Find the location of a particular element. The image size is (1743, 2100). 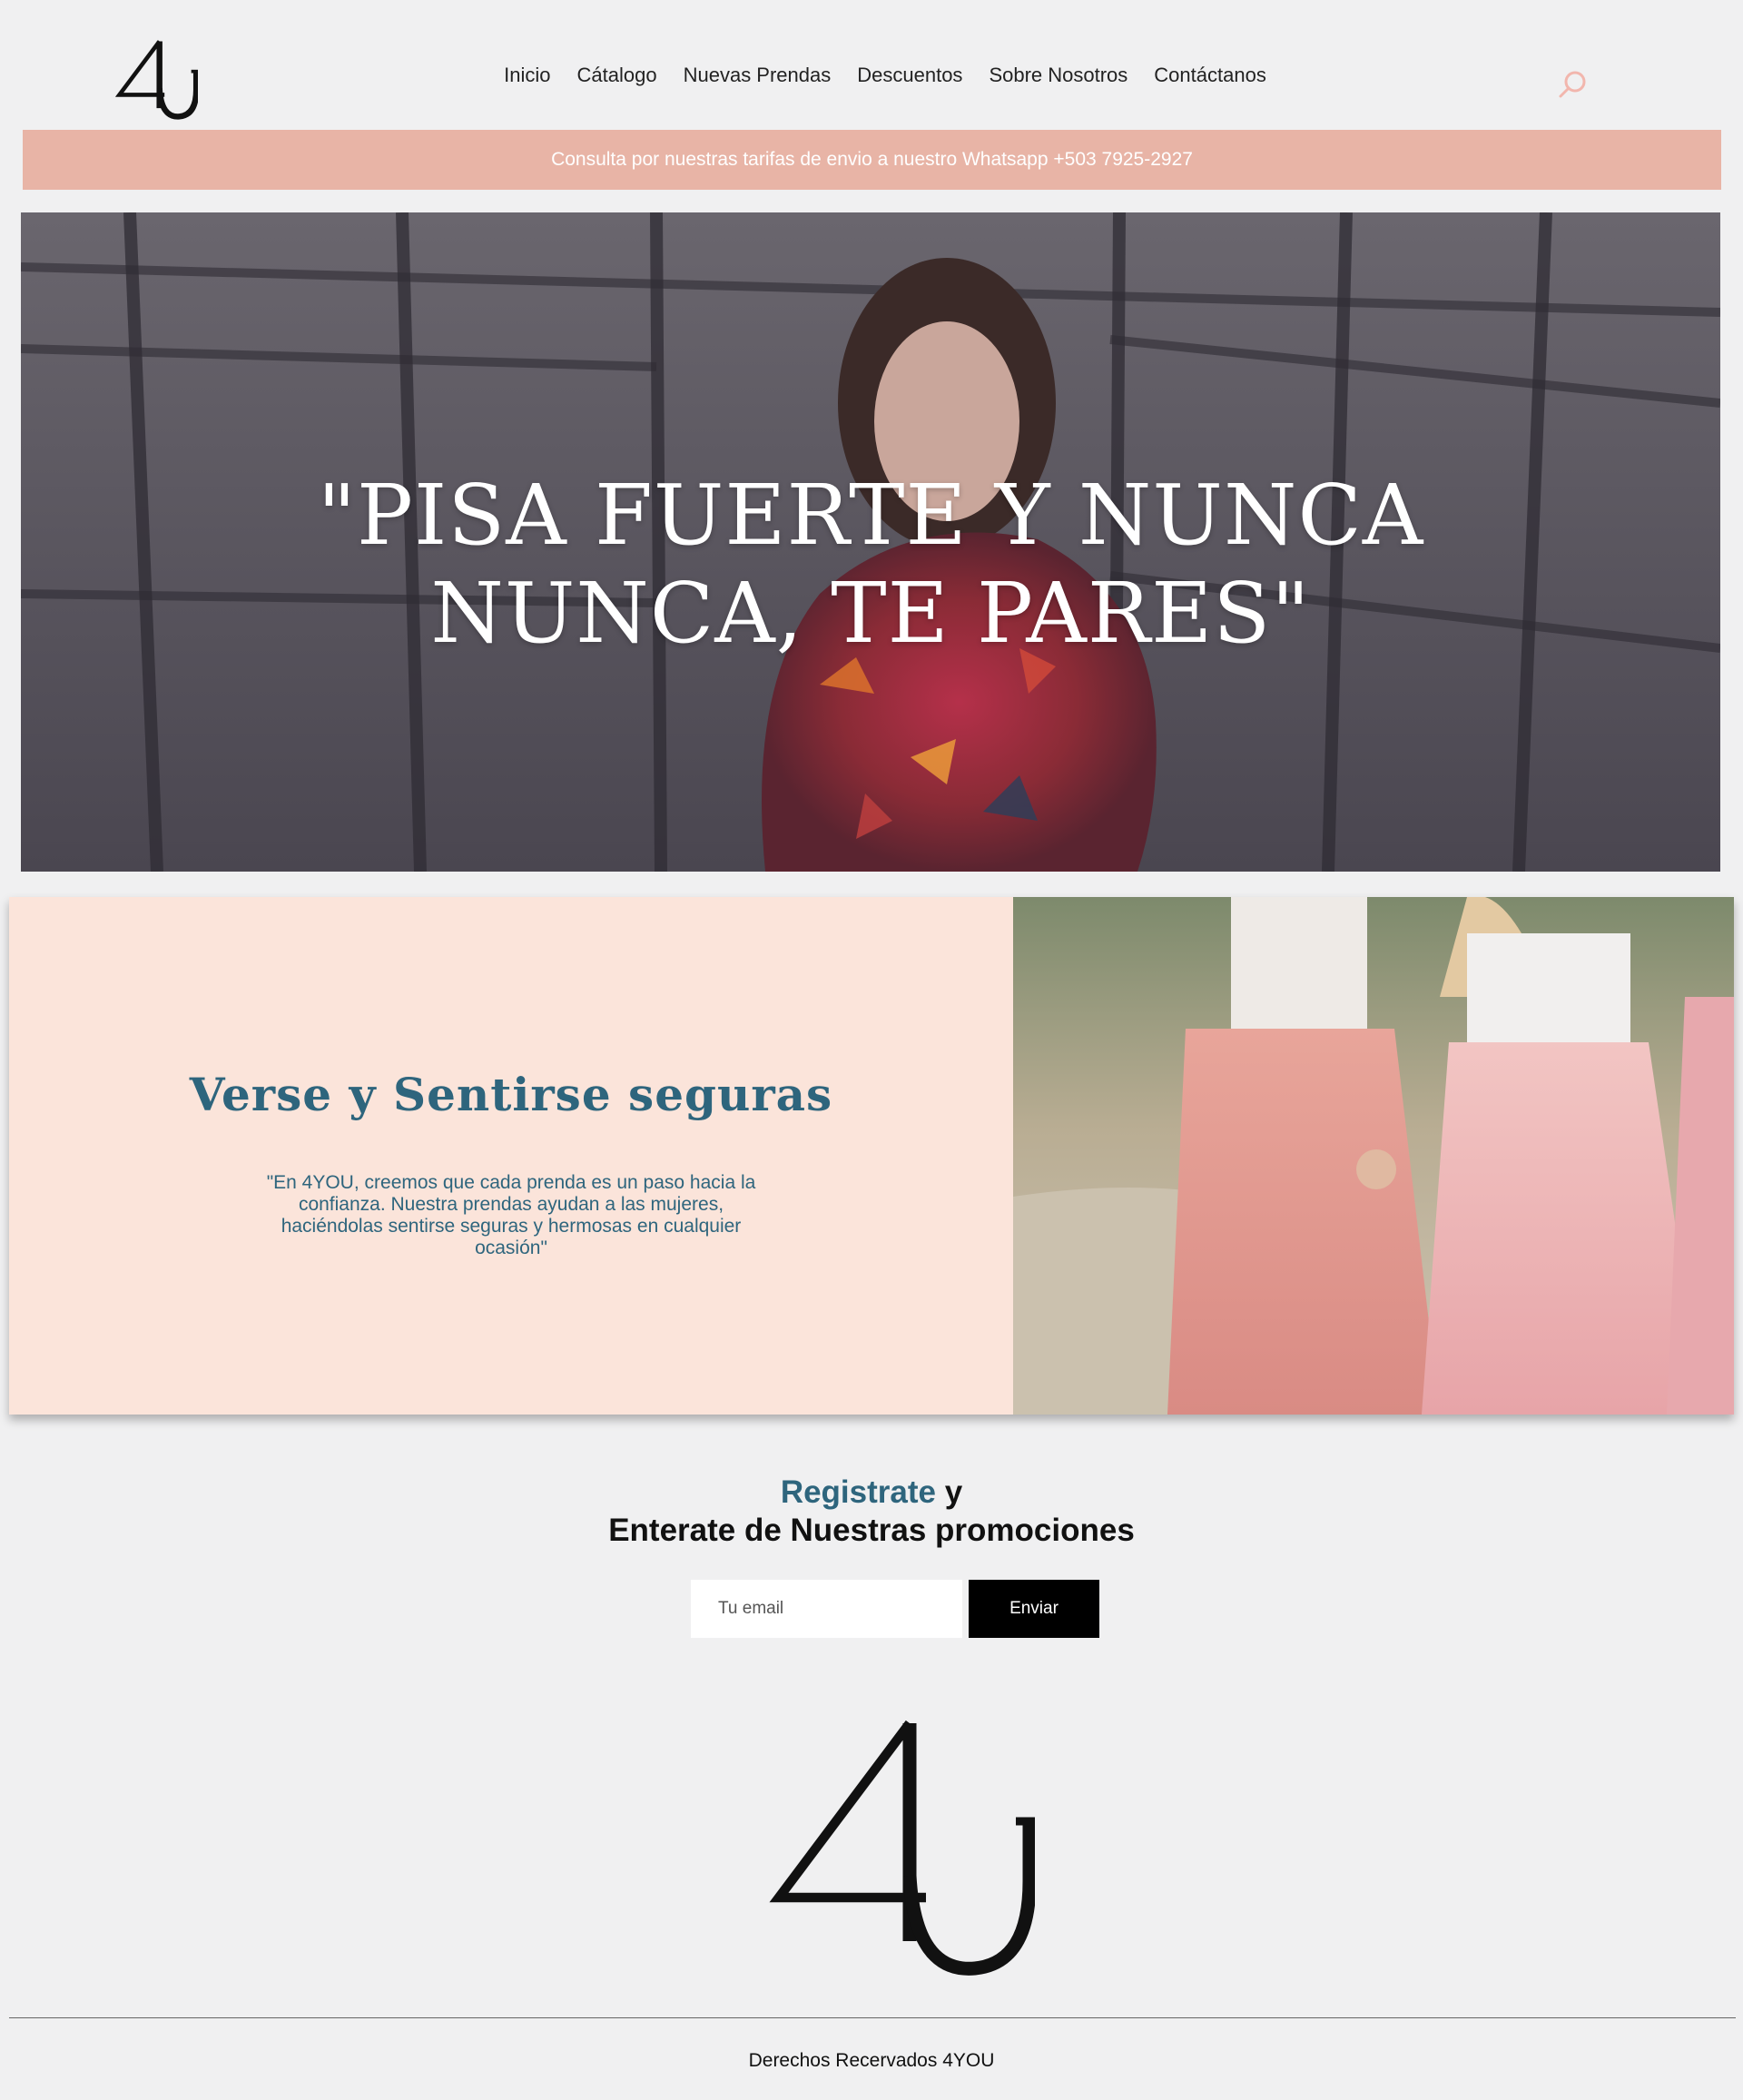

feature-heading: Verse y Sentirse seguras is located at coordinates (511, 1094).